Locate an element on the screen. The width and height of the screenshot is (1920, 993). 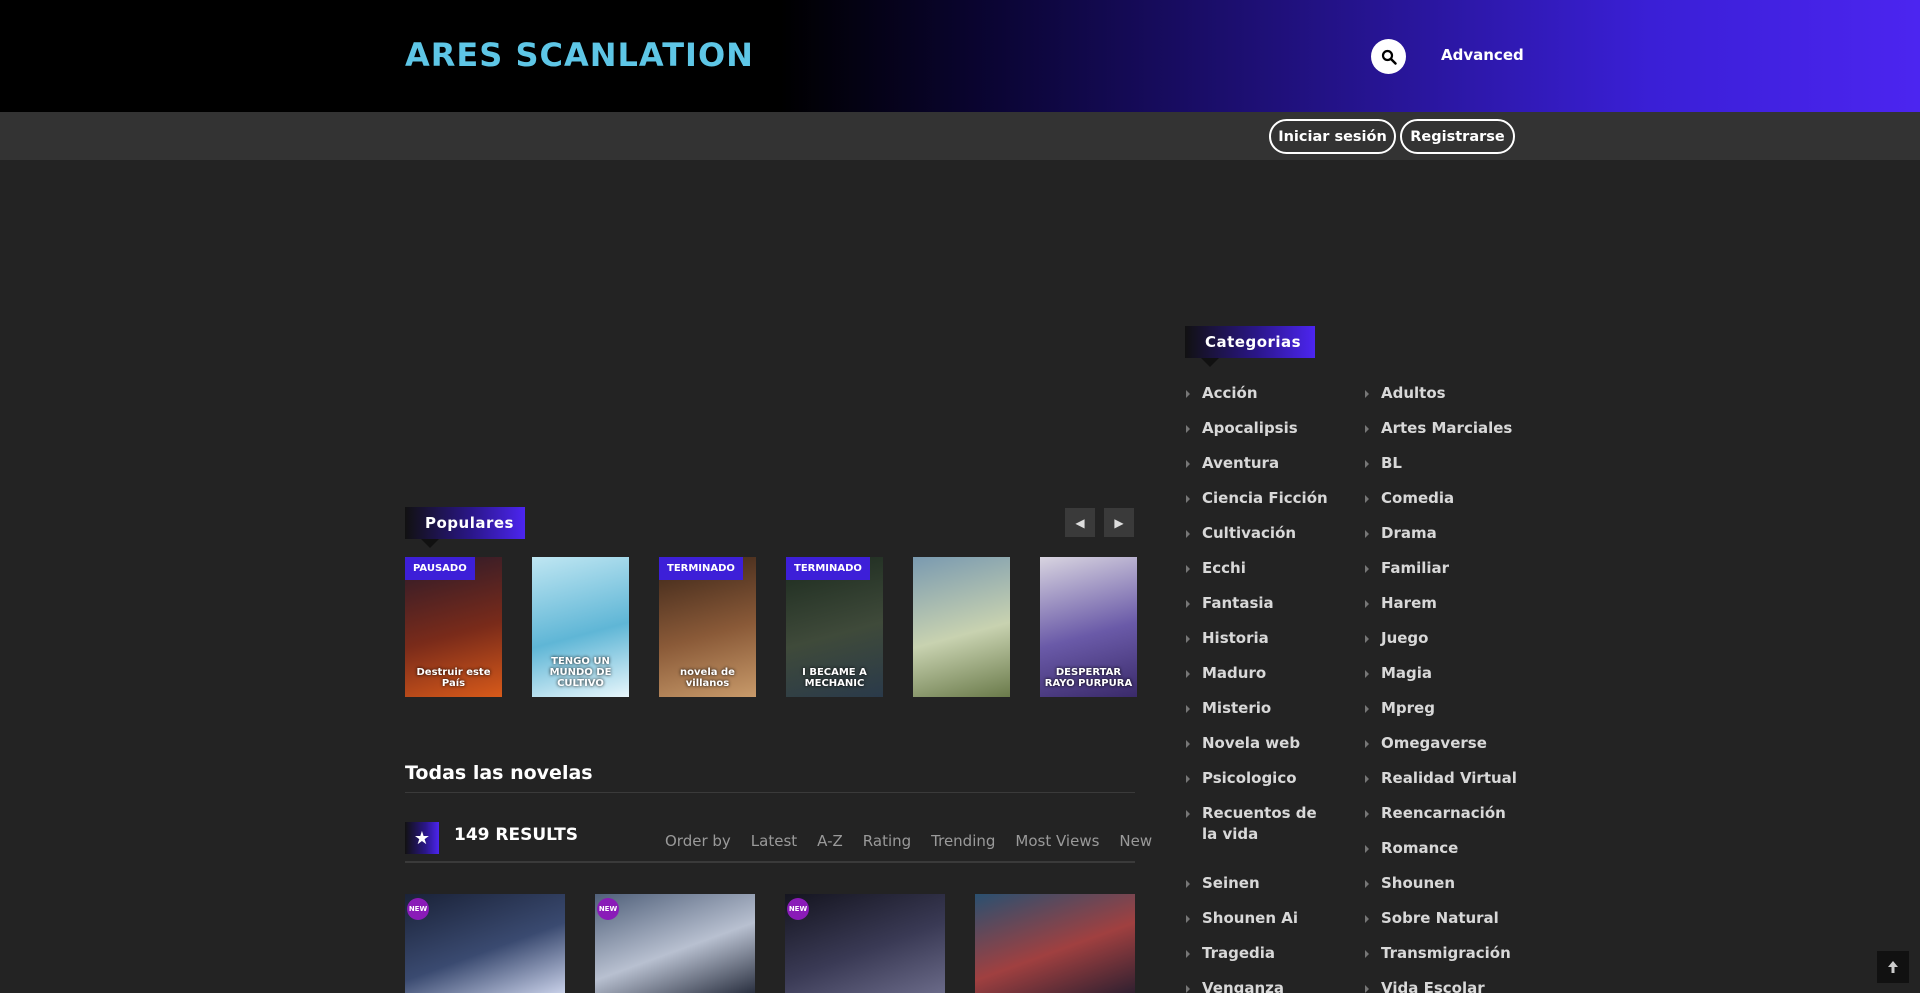
category-link: Artes Marciales is located at coordinates (1438, 428).